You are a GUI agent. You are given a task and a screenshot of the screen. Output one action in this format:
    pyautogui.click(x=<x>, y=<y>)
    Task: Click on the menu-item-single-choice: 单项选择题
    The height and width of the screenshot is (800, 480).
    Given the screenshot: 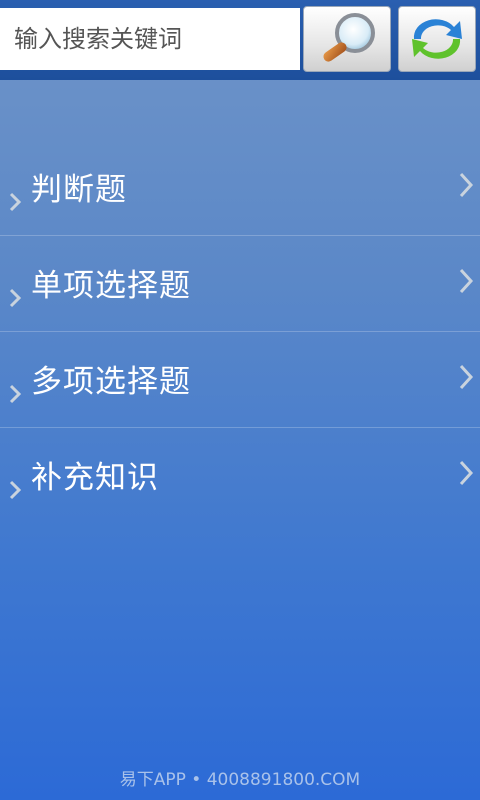 What is the action you would take?
    pyautogui.click(x=240, y=284)
    